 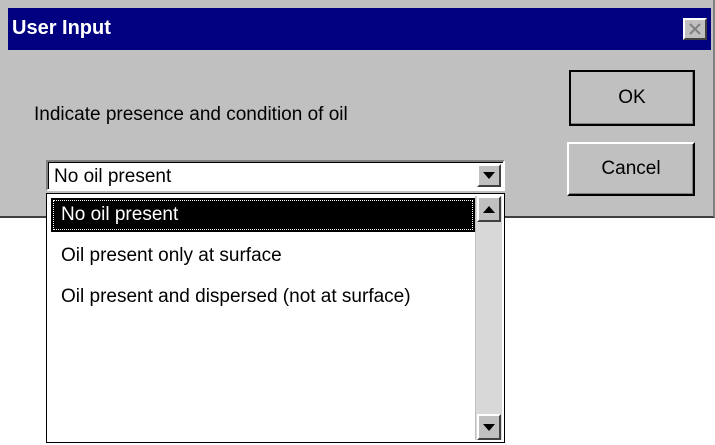 What do you see at coordinates (263, 256) in the screenshot?
I see `list-item-oil-surface: Oil present only at surface` at bounding box center [263, 256].